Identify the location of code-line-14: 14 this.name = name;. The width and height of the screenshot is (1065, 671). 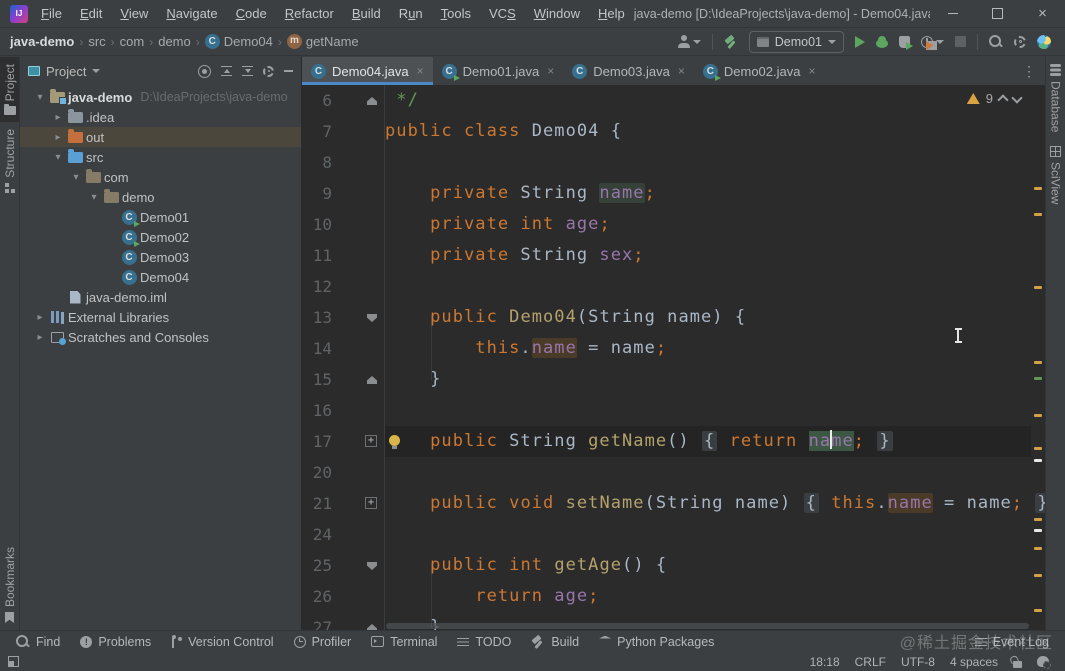
(666, 348).